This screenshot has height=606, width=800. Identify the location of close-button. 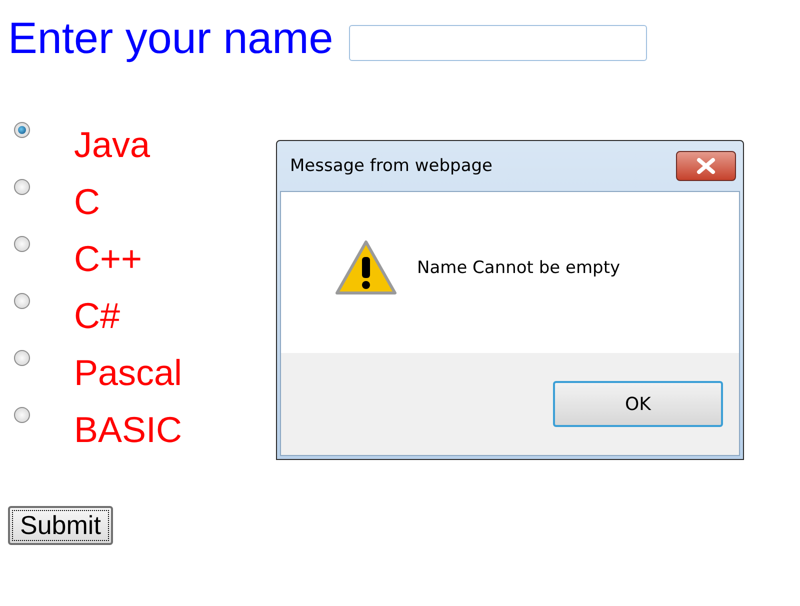
(706, 166).